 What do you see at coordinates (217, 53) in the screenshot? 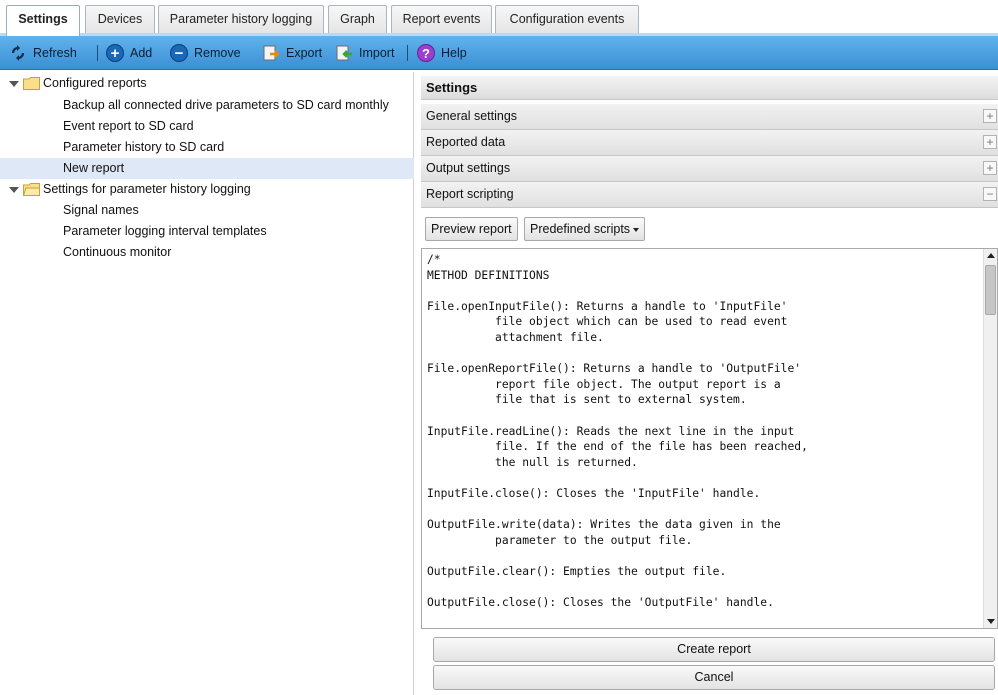
I see `remove-label: Remove` at bounding box center [217, 53].